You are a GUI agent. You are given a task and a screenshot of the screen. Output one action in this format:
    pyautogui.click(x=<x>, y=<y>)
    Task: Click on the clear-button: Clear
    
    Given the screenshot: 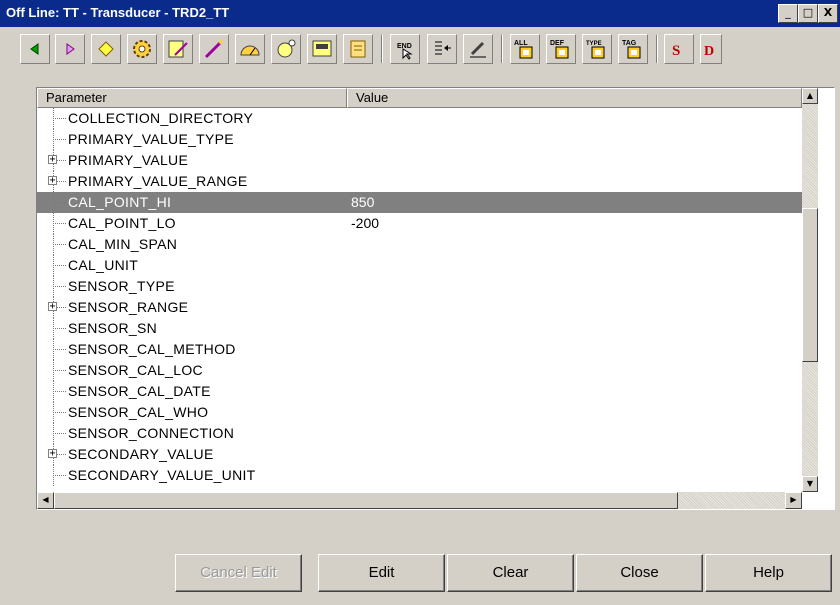 What is the action you would take?
    pyautogui.click(x=510, y=573)
    